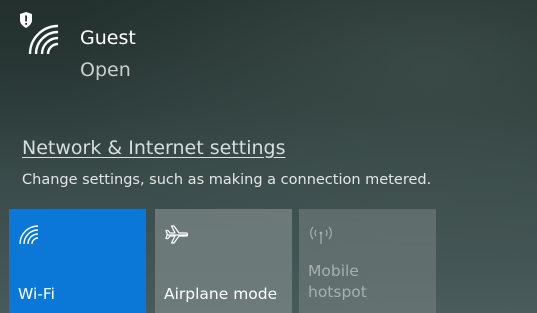  What do you see at coordinates (321, 235) in the screenshot?
I see `hotspot-icon` at bounding box center [321, 235].